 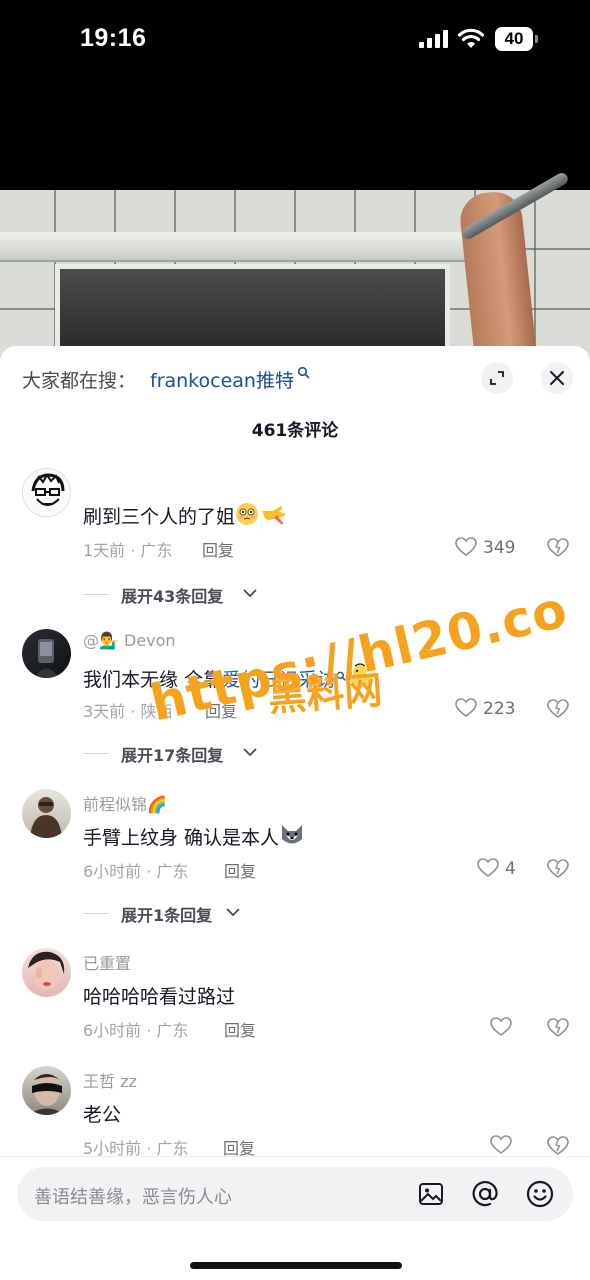 I want to click on status-time: 19:16, so click(x=113, y=38).